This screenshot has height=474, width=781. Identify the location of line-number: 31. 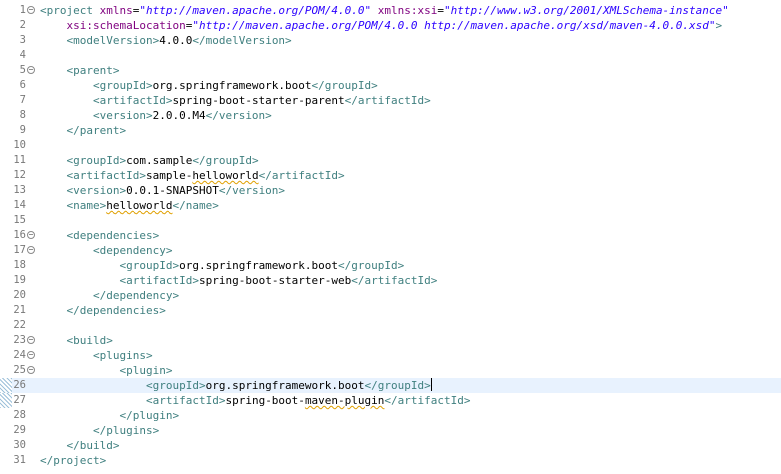
(19, 460).